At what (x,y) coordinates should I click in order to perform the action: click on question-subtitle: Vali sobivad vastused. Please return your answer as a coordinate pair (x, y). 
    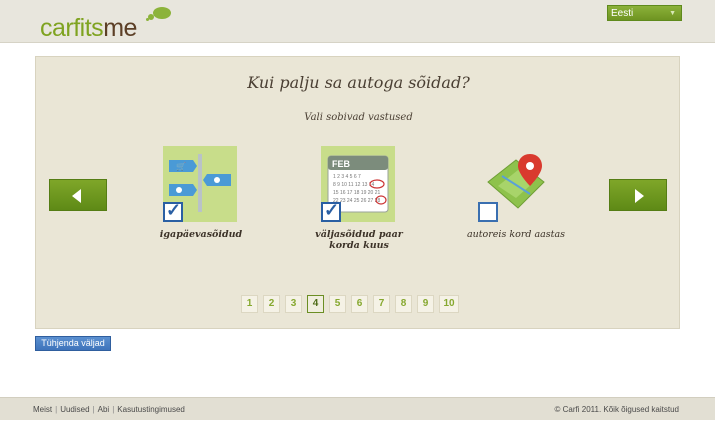
    Looking at the image, I should click on (358, 117).